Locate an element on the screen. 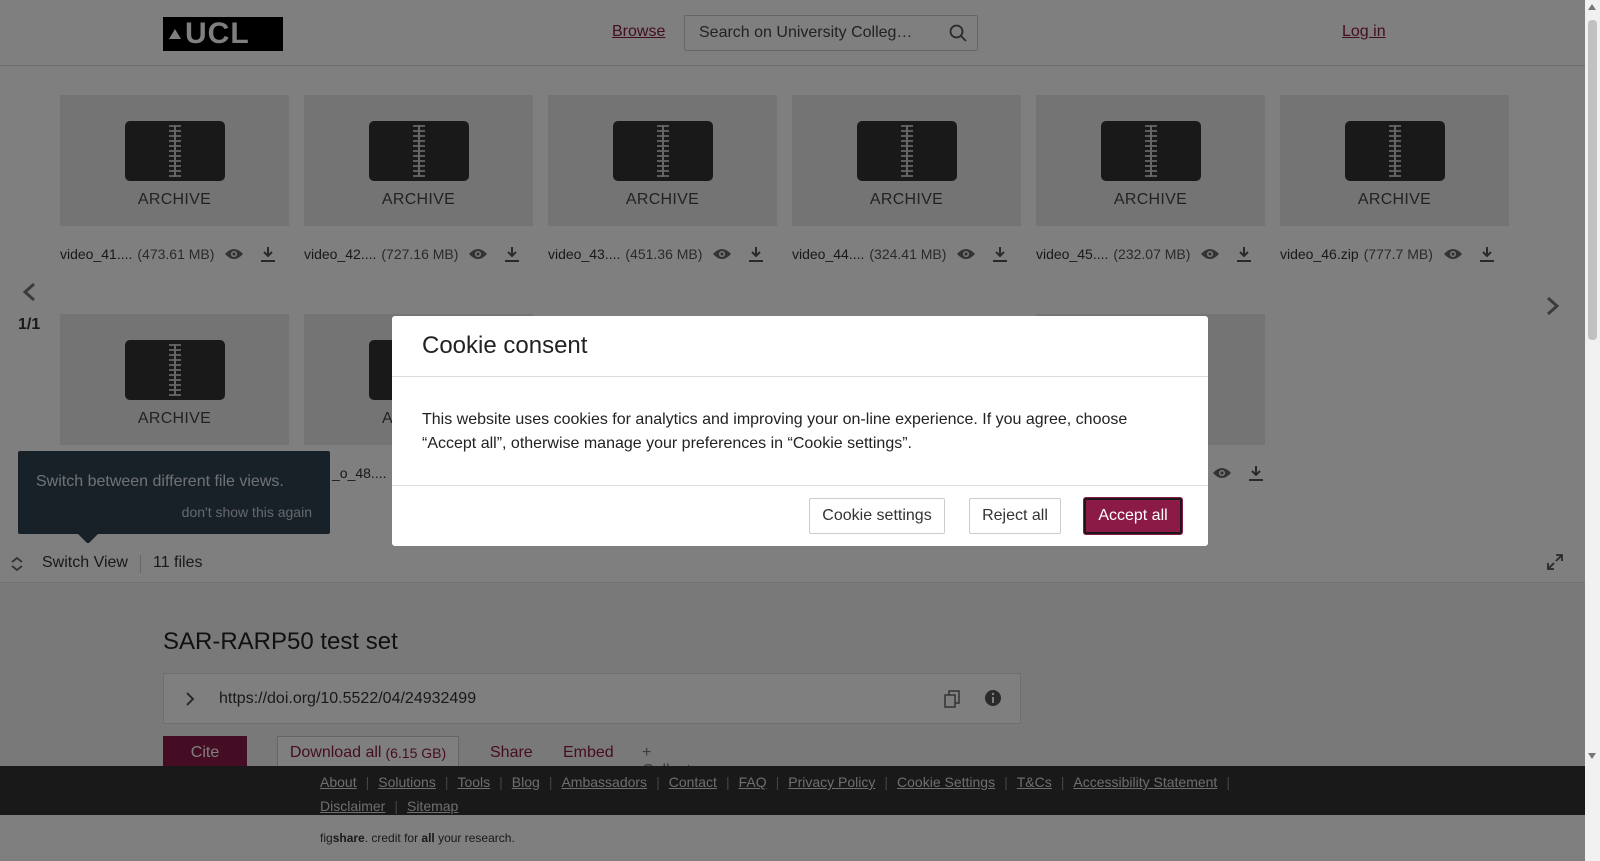  scrollbar-thumb is located at coordinates (1592, 180).